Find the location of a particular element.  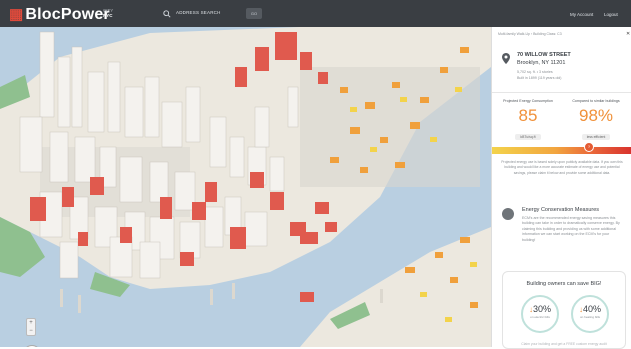

savings-label: on heating bills is located at coordinates (589, 317).